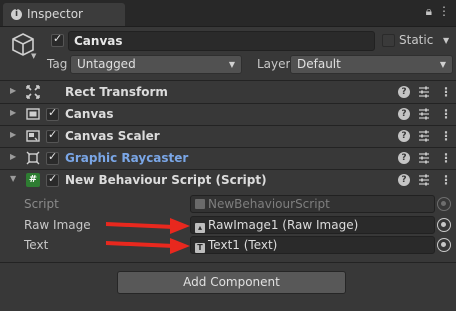 The height and width of the screenshot is (311, 456). Describe the element at coordinates (33, 136) in the screenshot. I see `canvas-scaler-icon` at that location.